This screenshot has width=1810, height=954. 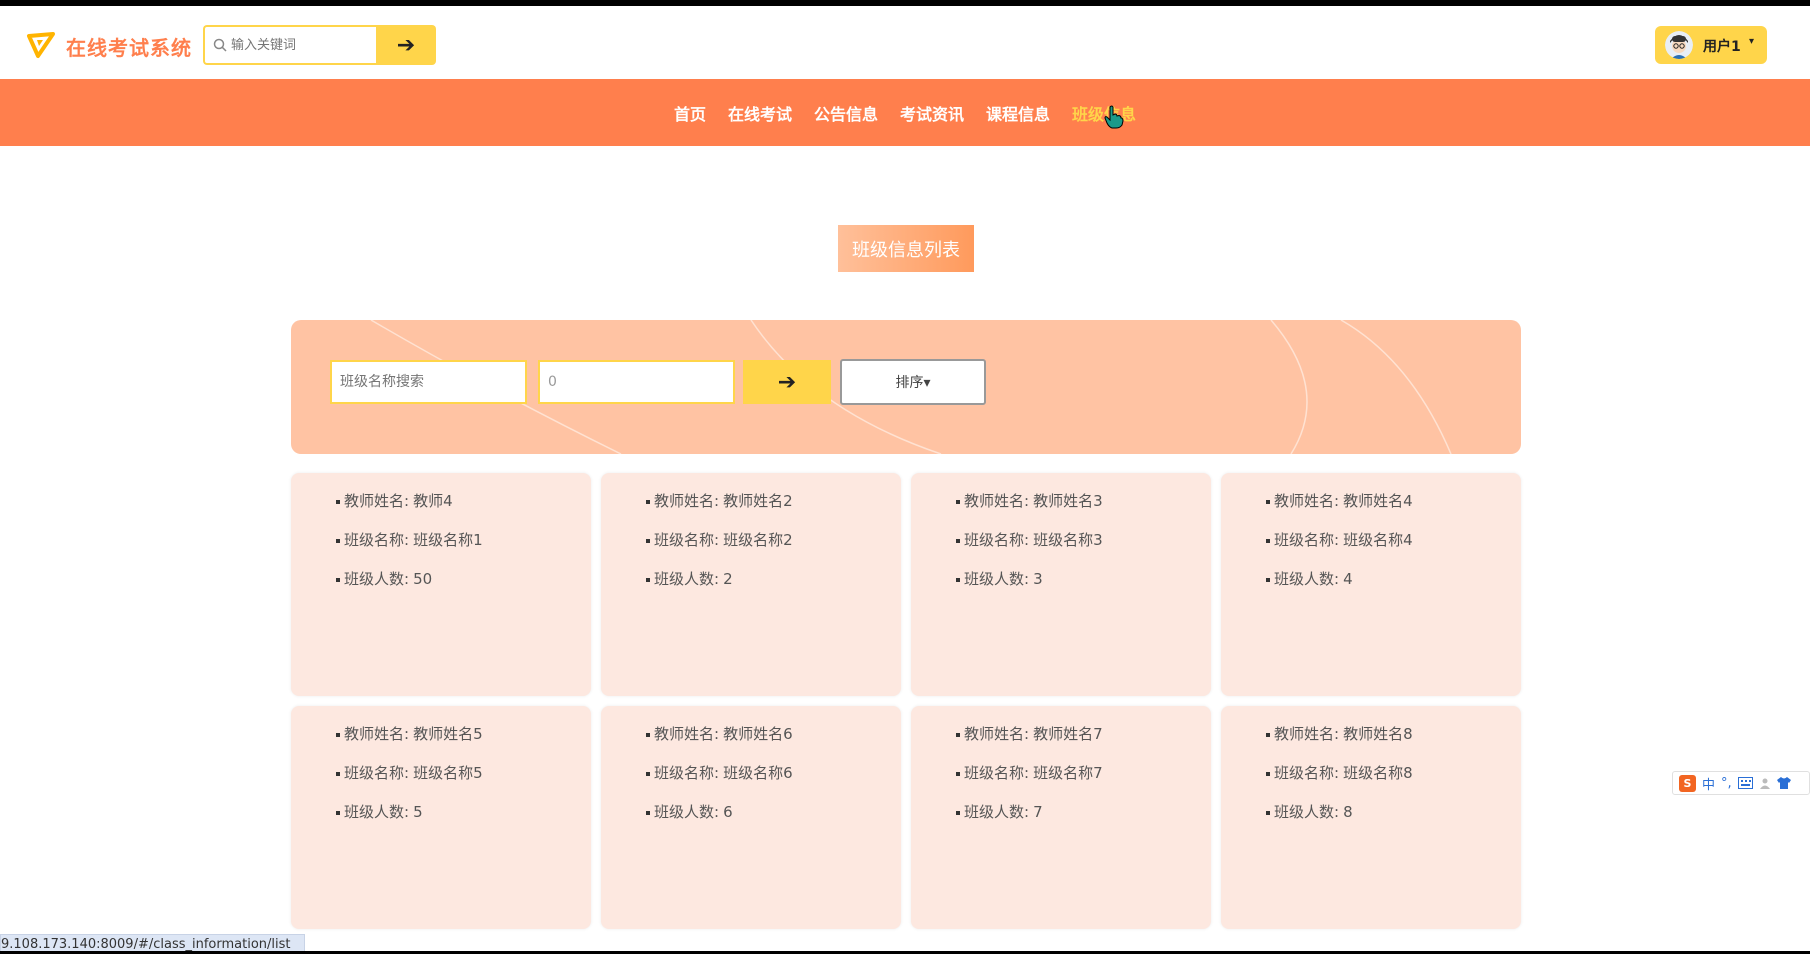 I want to click on ime-lang-toggle: 中, so click(x=1708, y=783).